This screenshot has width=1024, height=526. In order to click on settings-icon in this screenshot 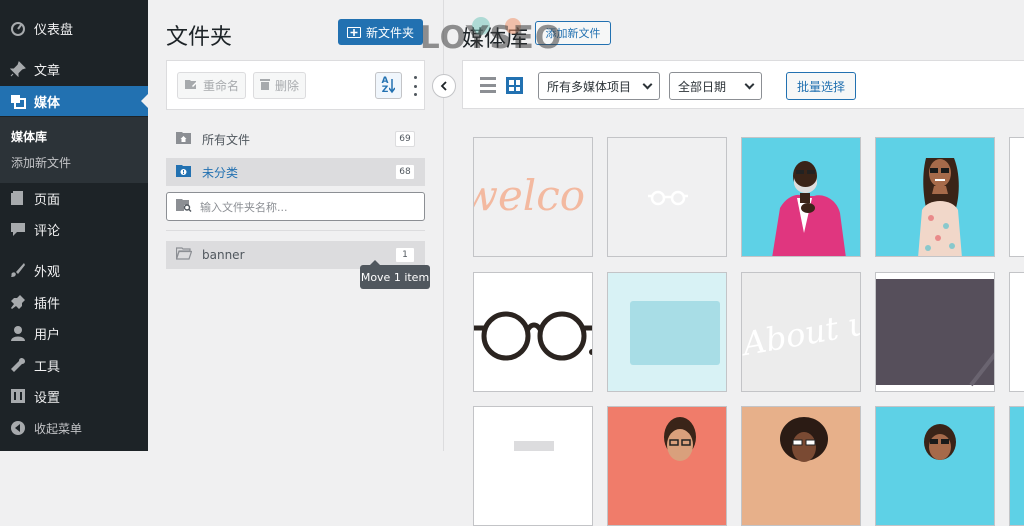, I will do `click(18, 396)`.